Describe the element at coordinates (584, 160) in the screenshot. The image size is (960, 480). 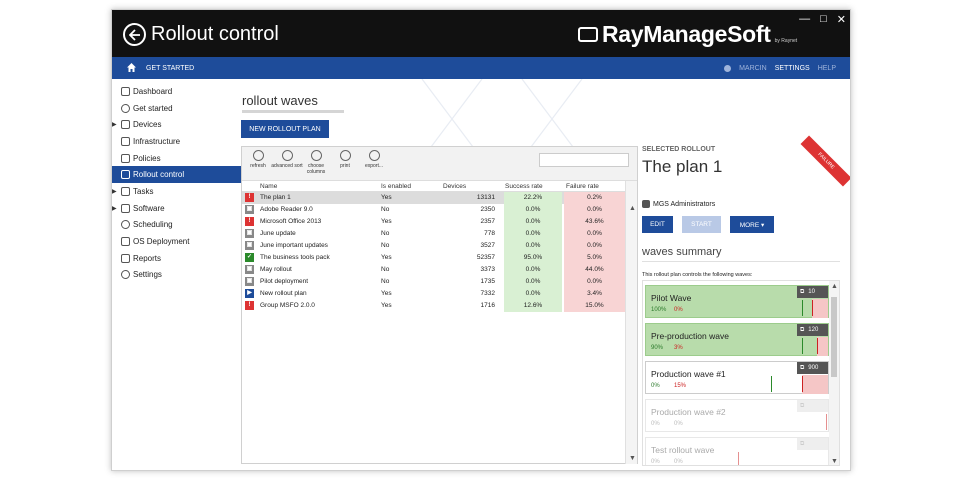
I see `grid-search-input` at that location.